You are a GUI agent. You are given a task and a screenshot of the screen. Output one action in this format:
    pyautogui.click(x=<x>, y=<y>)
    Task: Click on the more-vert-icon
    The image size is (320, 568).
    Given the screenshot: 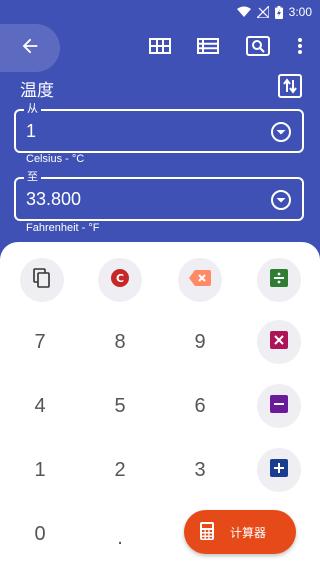 What is the action you would take?
    pyautogui.click(x=300, y=48)
    